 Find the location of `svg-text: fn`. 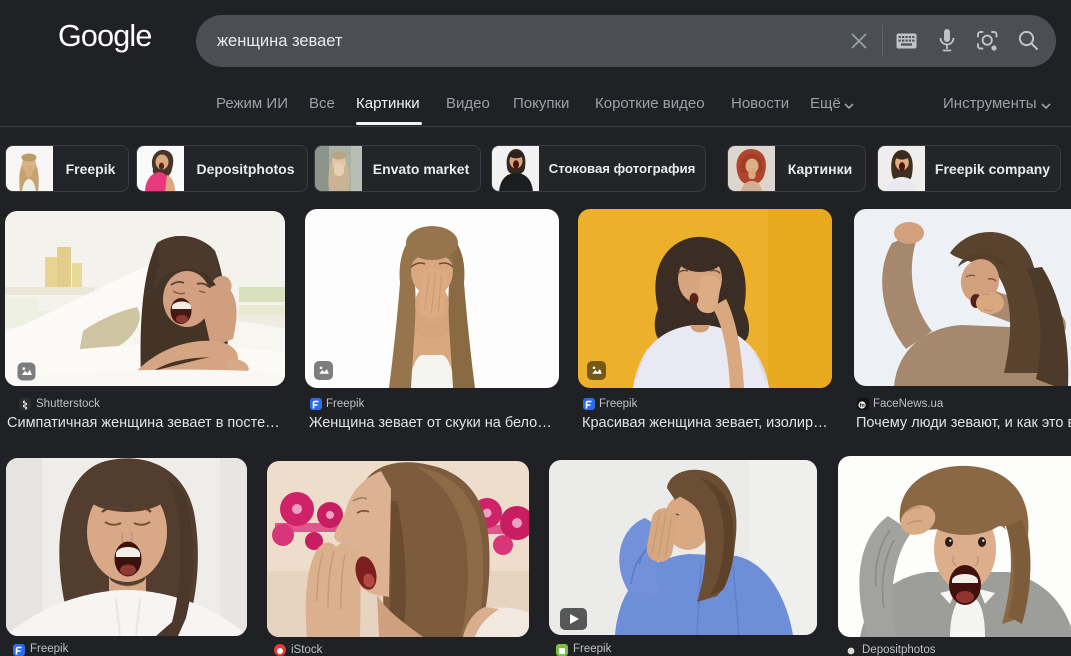

svg-text: fn is located at coordinates (863, 406).